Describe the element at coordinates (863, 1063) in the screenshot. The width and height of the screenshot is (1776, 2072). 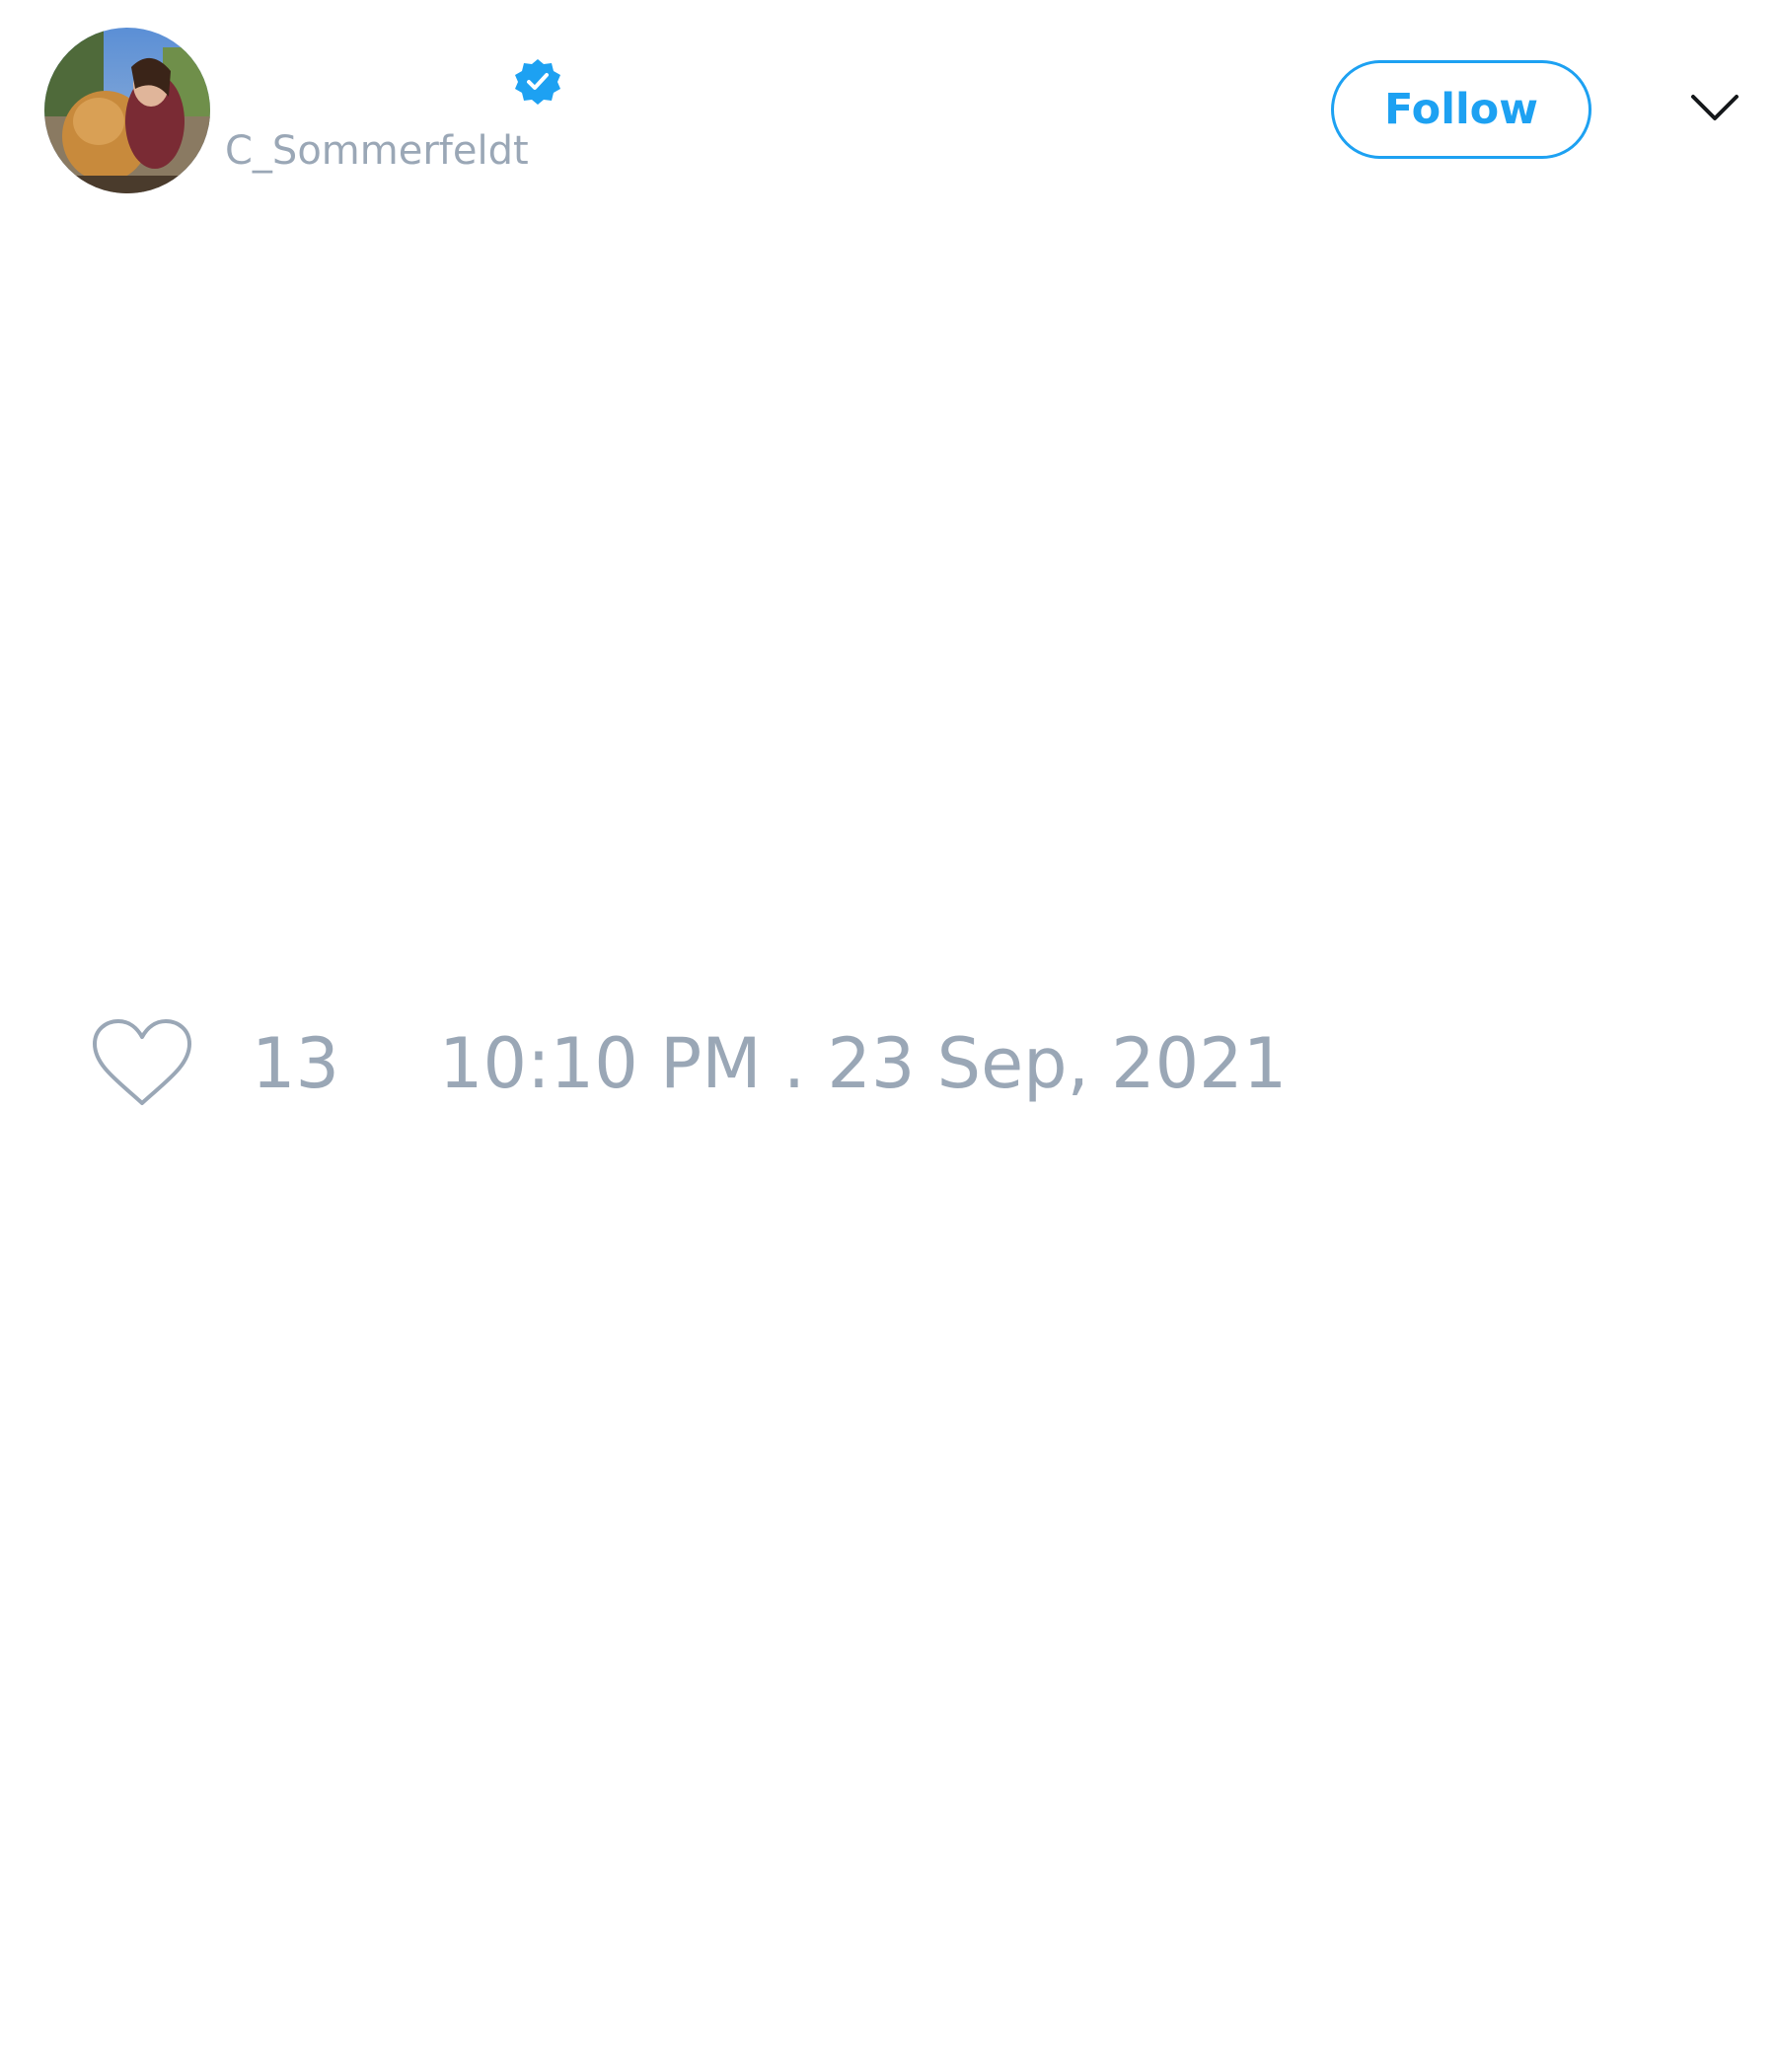
I see `tweet-timestamp: 10:10 PM . 23 Sep, 2021` at that location.